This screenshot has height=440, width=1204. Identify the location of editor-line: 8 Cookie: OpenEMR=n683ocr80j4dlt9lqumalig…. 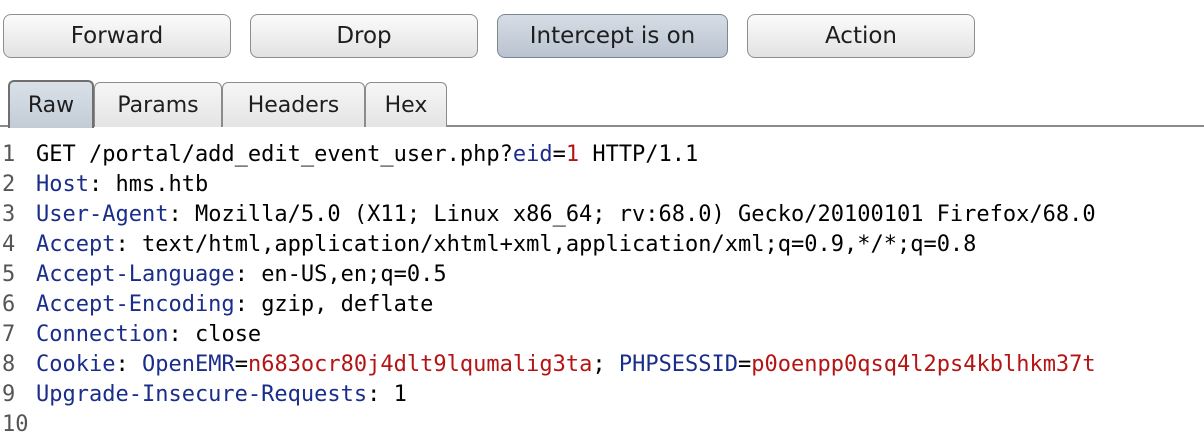
(548, 365).